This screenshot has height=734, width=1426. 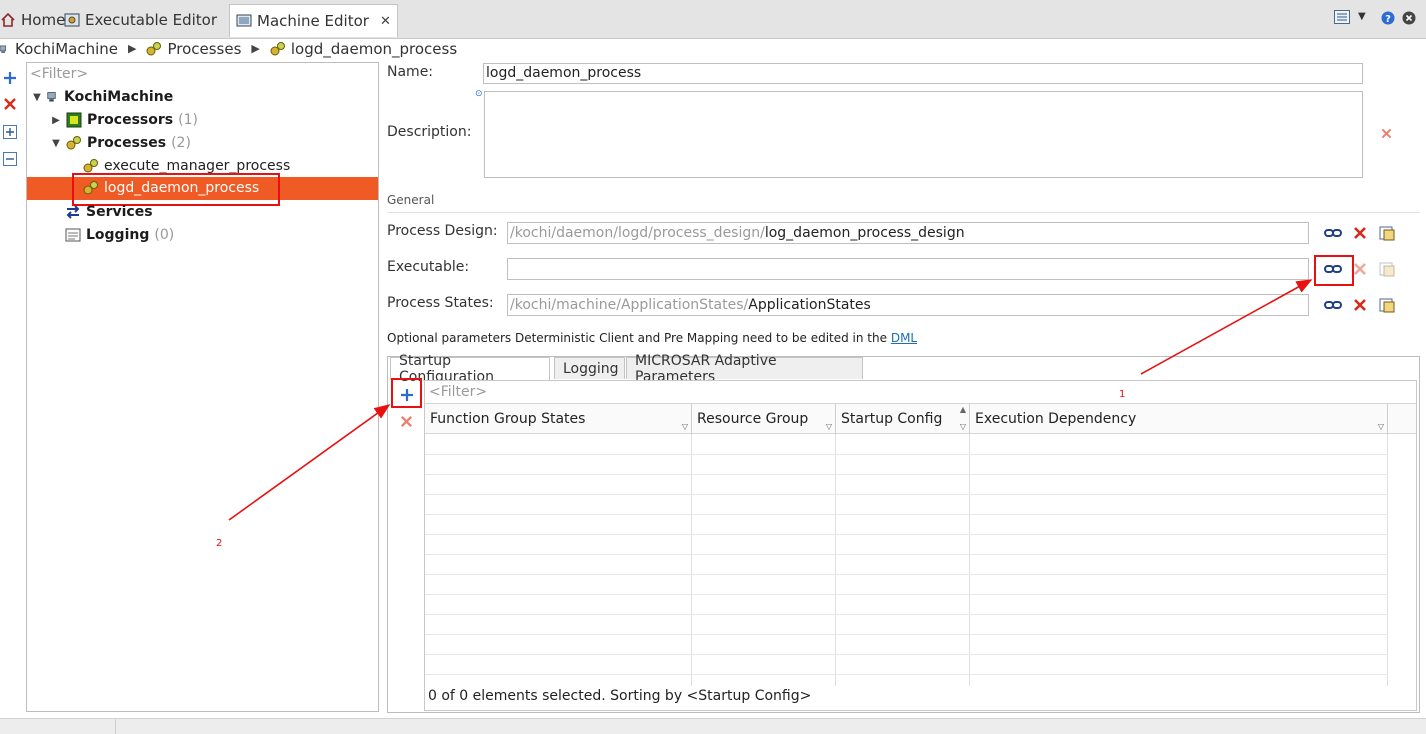 I want to click on column-header-label: Function Group States, so click(x=508, y=419).